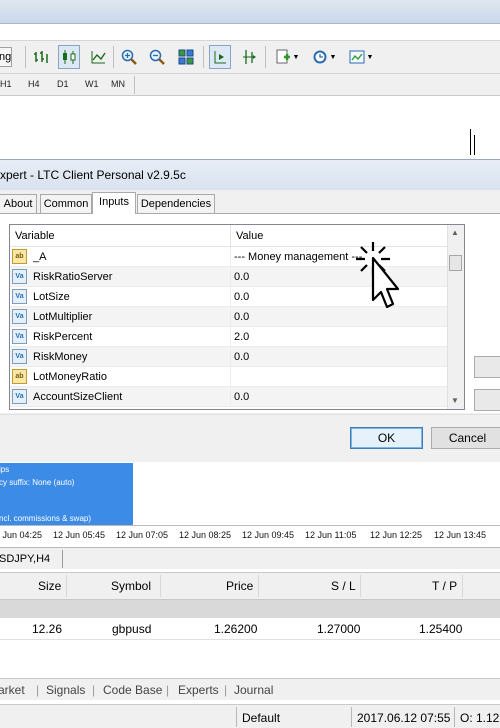 The width and height of the screenshot is (500, 728). What do you see at coordinates (465, 438) in the screenshot?
I see `cancel-button: Cancel` at bounding box center [465, 438].